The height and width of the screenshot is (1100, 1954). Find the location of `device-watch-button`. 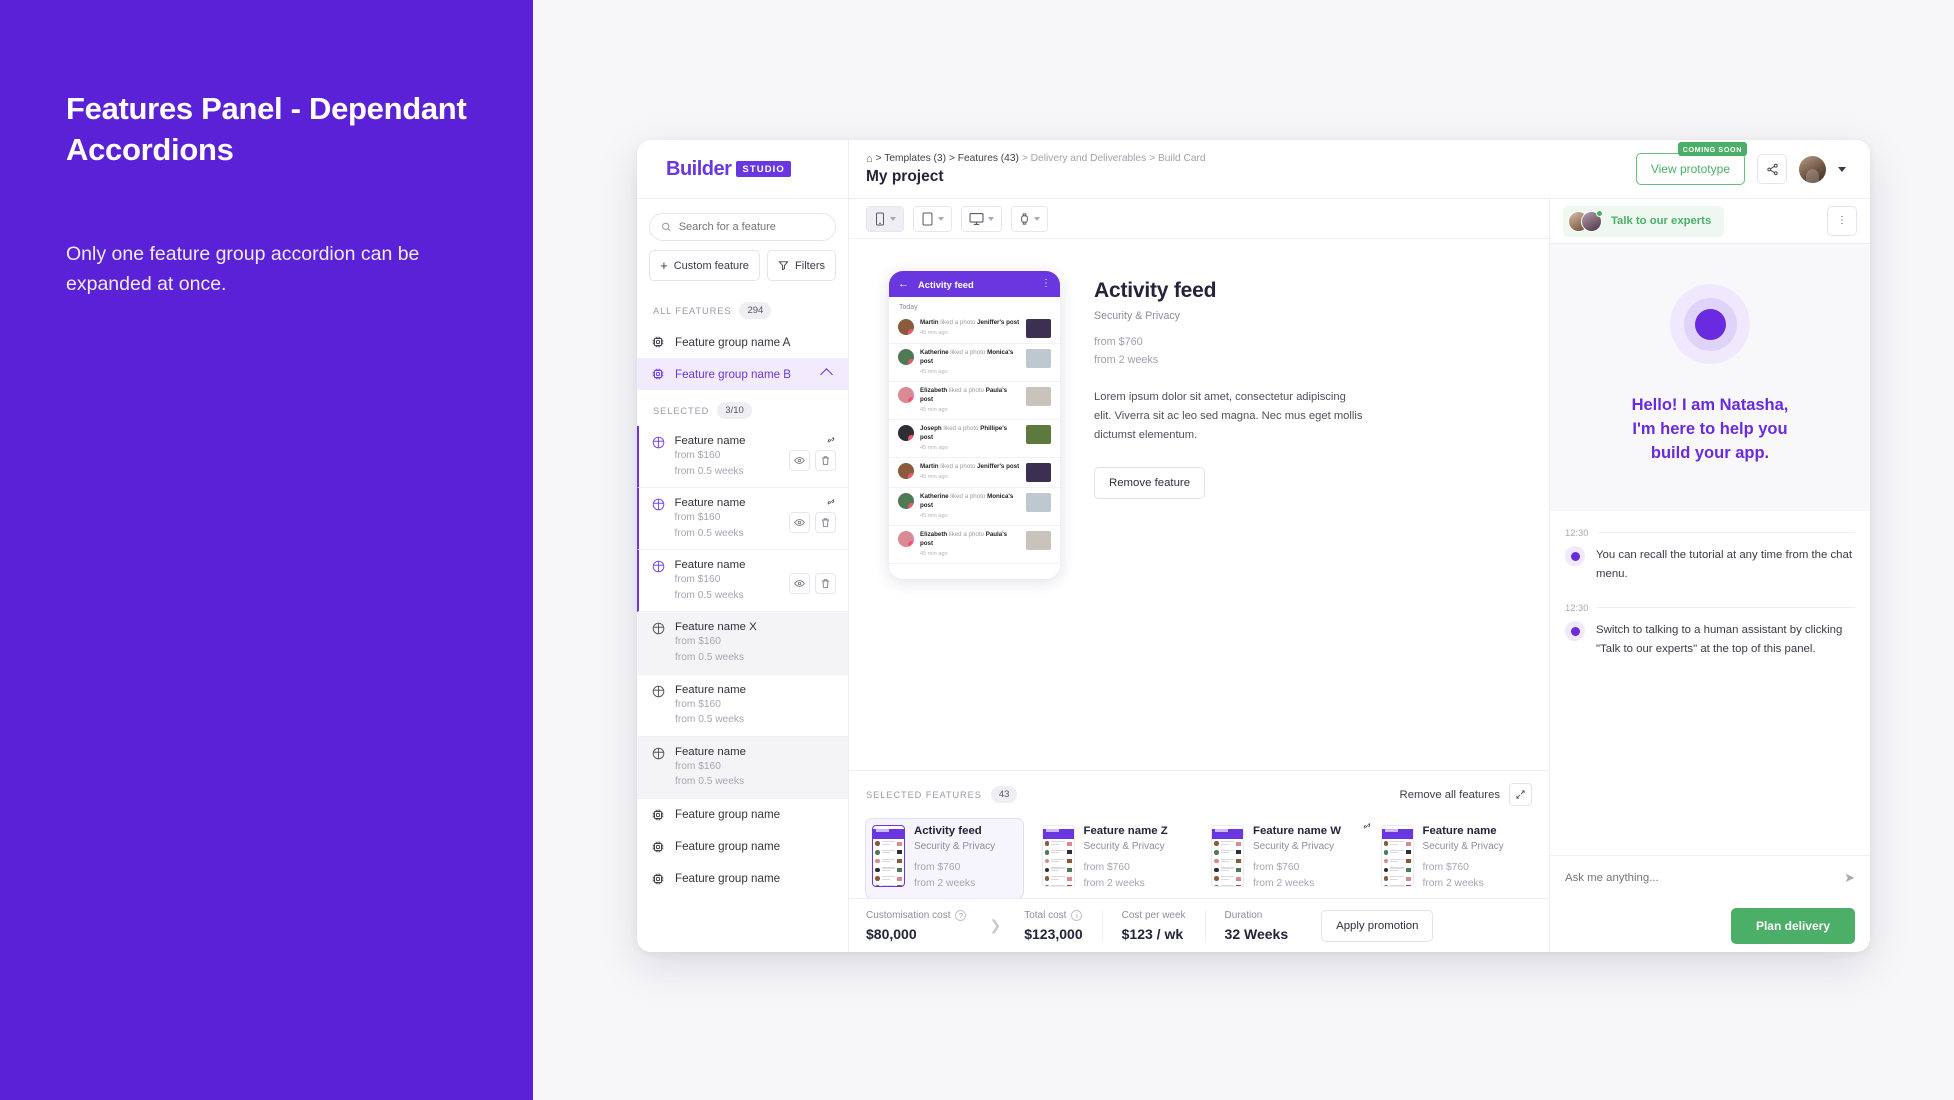

device-watch-button is located at coordinates (1029, 218).